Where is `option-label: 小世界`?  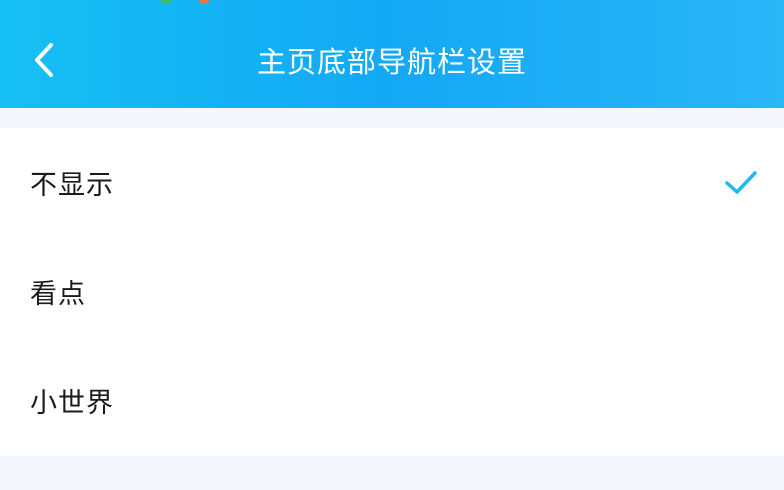
option-label: 小世界 is located at coordinates (72, 403).